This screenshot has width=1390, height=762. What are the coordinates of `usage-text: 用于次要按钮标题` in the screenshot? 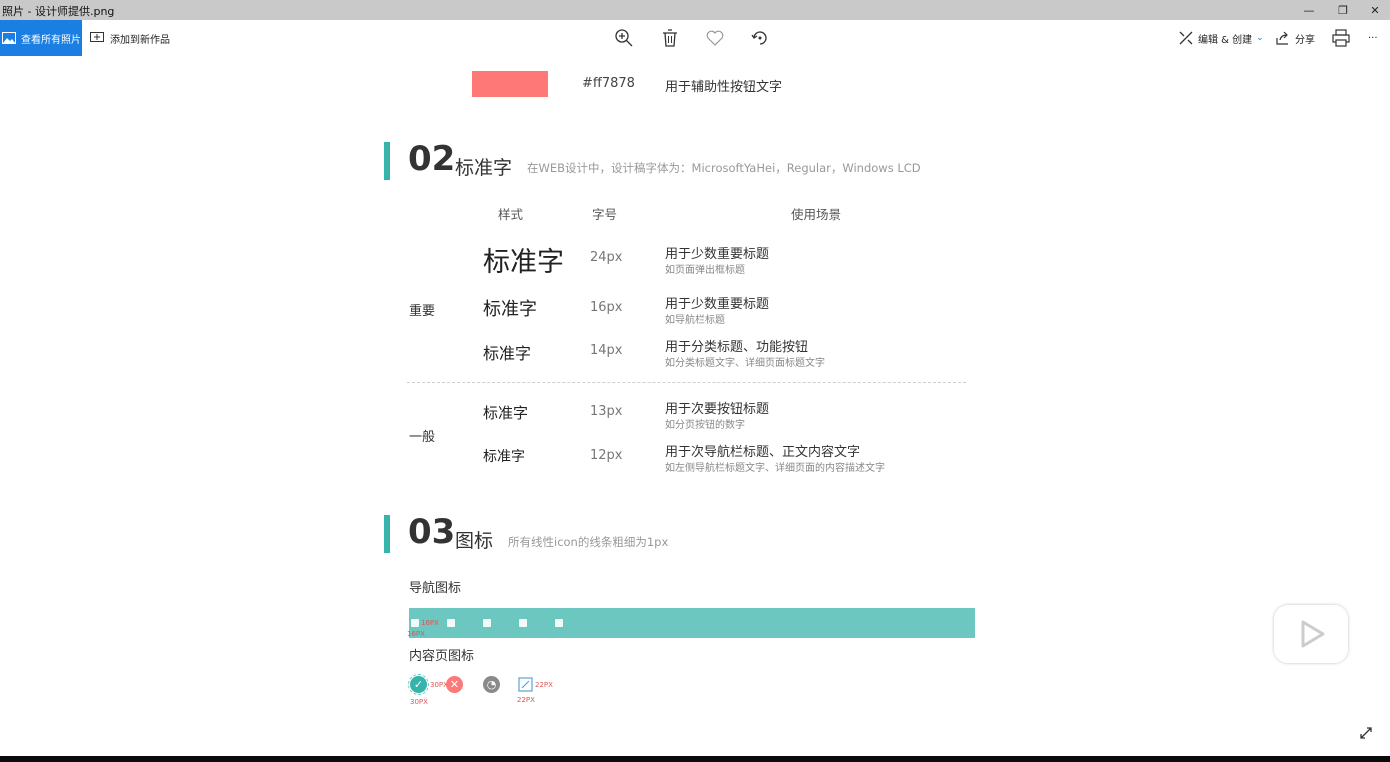 It's located at (717, 409).